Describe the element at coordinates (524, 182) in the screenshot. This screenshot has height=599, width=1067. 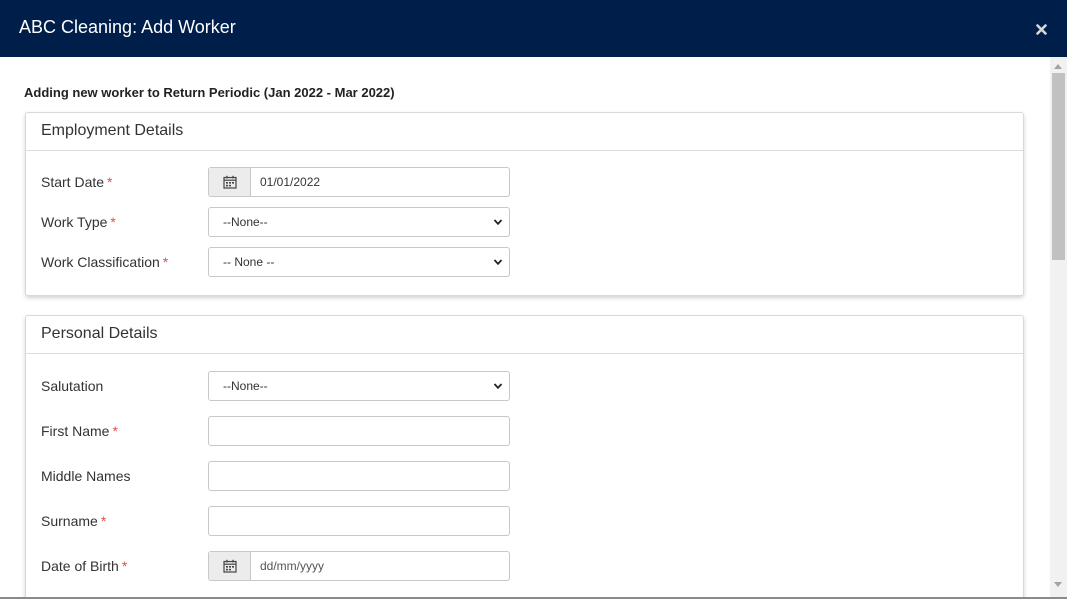
I see `start-date-row: Start Date * 01/01/2022` at that location.